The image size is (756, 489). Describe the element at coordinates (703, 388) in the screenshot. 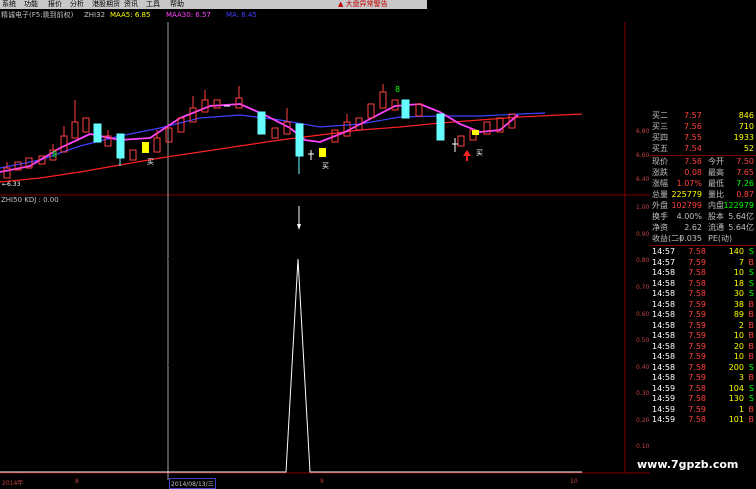

I see `tick-row: 14:59 7.58 104 S` at that location.